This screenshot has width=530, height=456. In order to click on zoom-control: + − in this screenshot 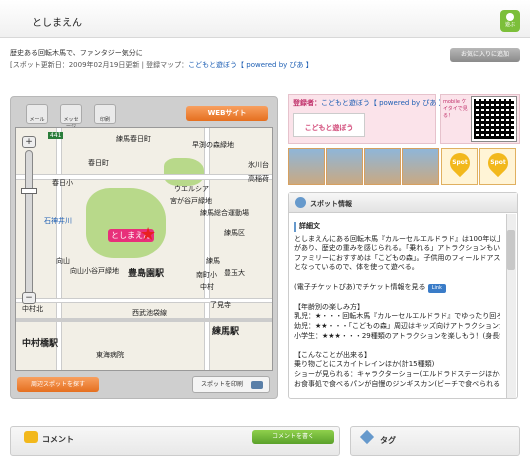, I will do `click(29, 220)`.